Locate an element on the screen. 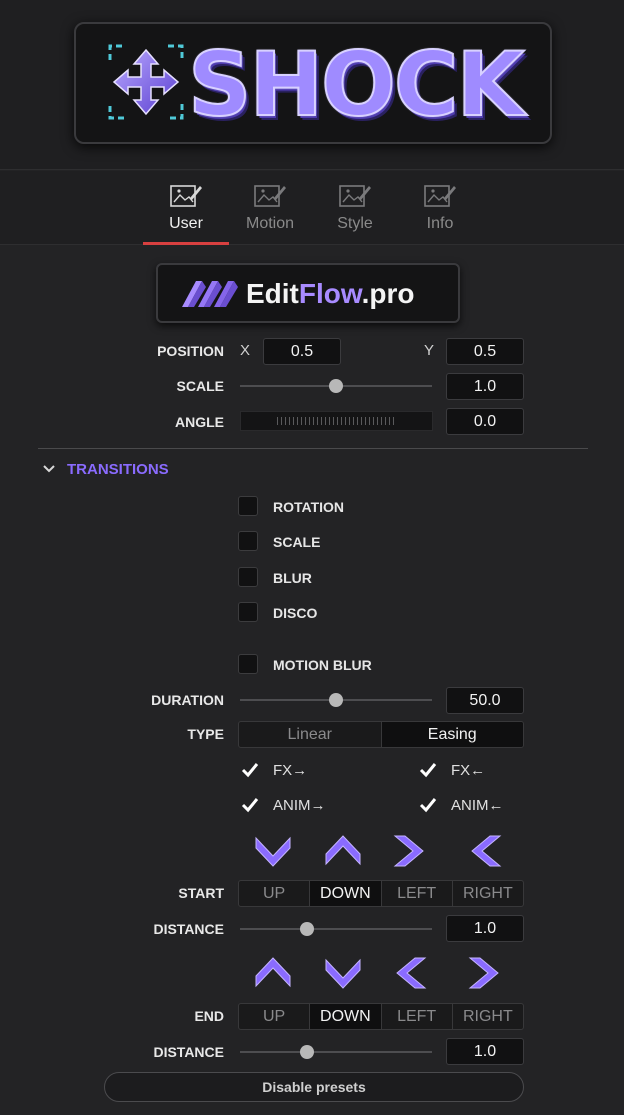 The width and height of the screenshot is (624, 1115). logo-text: SHOCK is located at coordinates (356, 84).